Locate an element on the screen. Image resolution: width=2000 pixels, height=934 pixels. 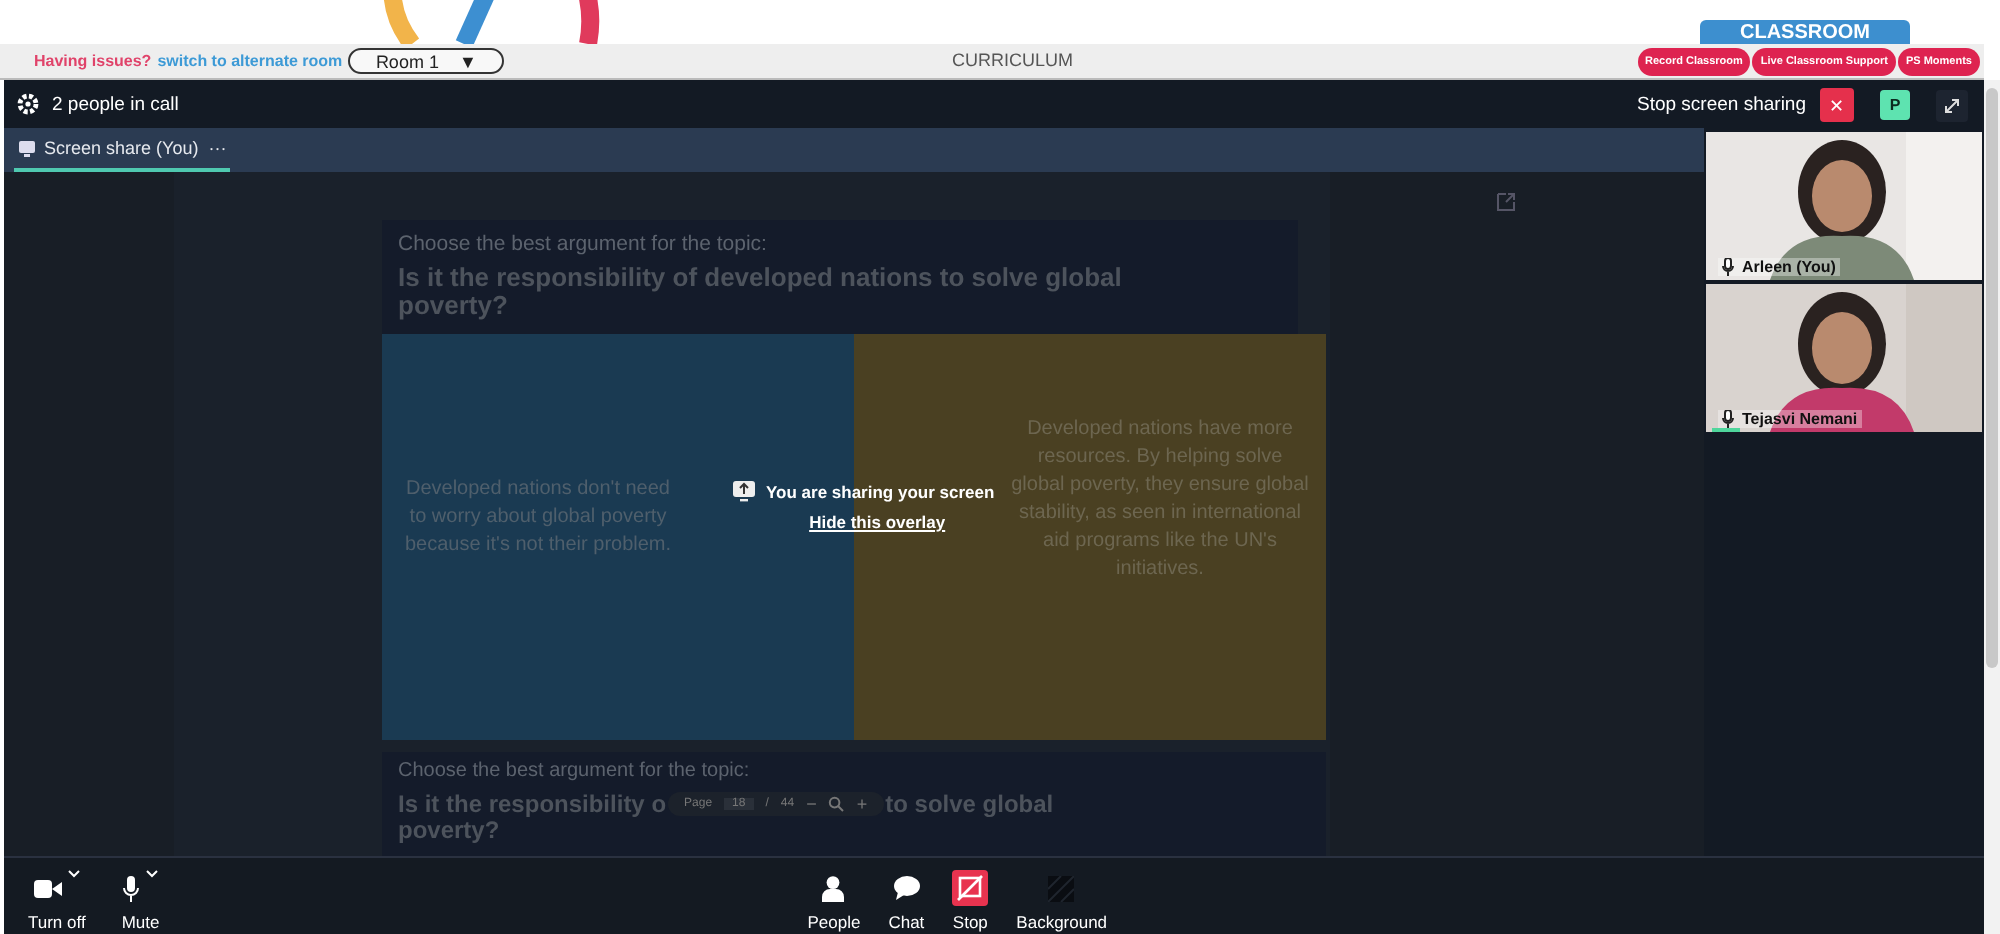
chat-button: Chat is located at coordinates (906, 896).